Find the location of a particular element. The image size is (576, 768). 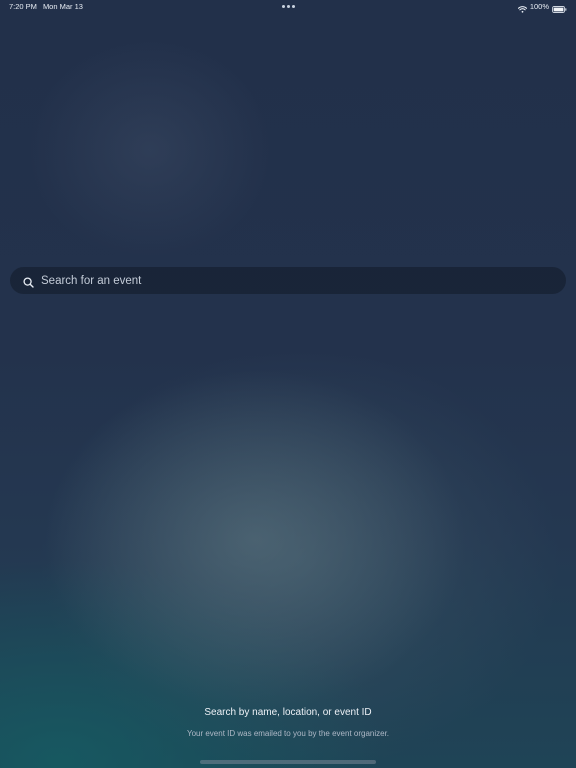

battery-percent: 100% is located at coordinates (539, 6).